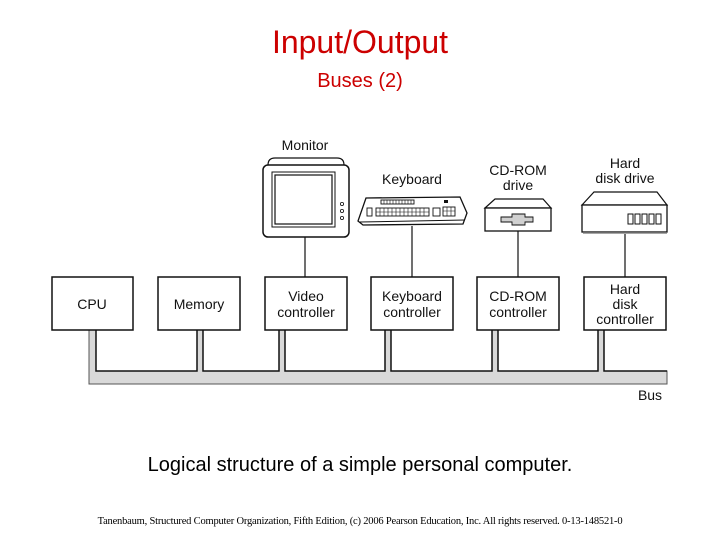 The height and width of the screenshot is (540, 720). I want to click on component-cdrom-controller: CD-ROM controller, so click(518, 303).